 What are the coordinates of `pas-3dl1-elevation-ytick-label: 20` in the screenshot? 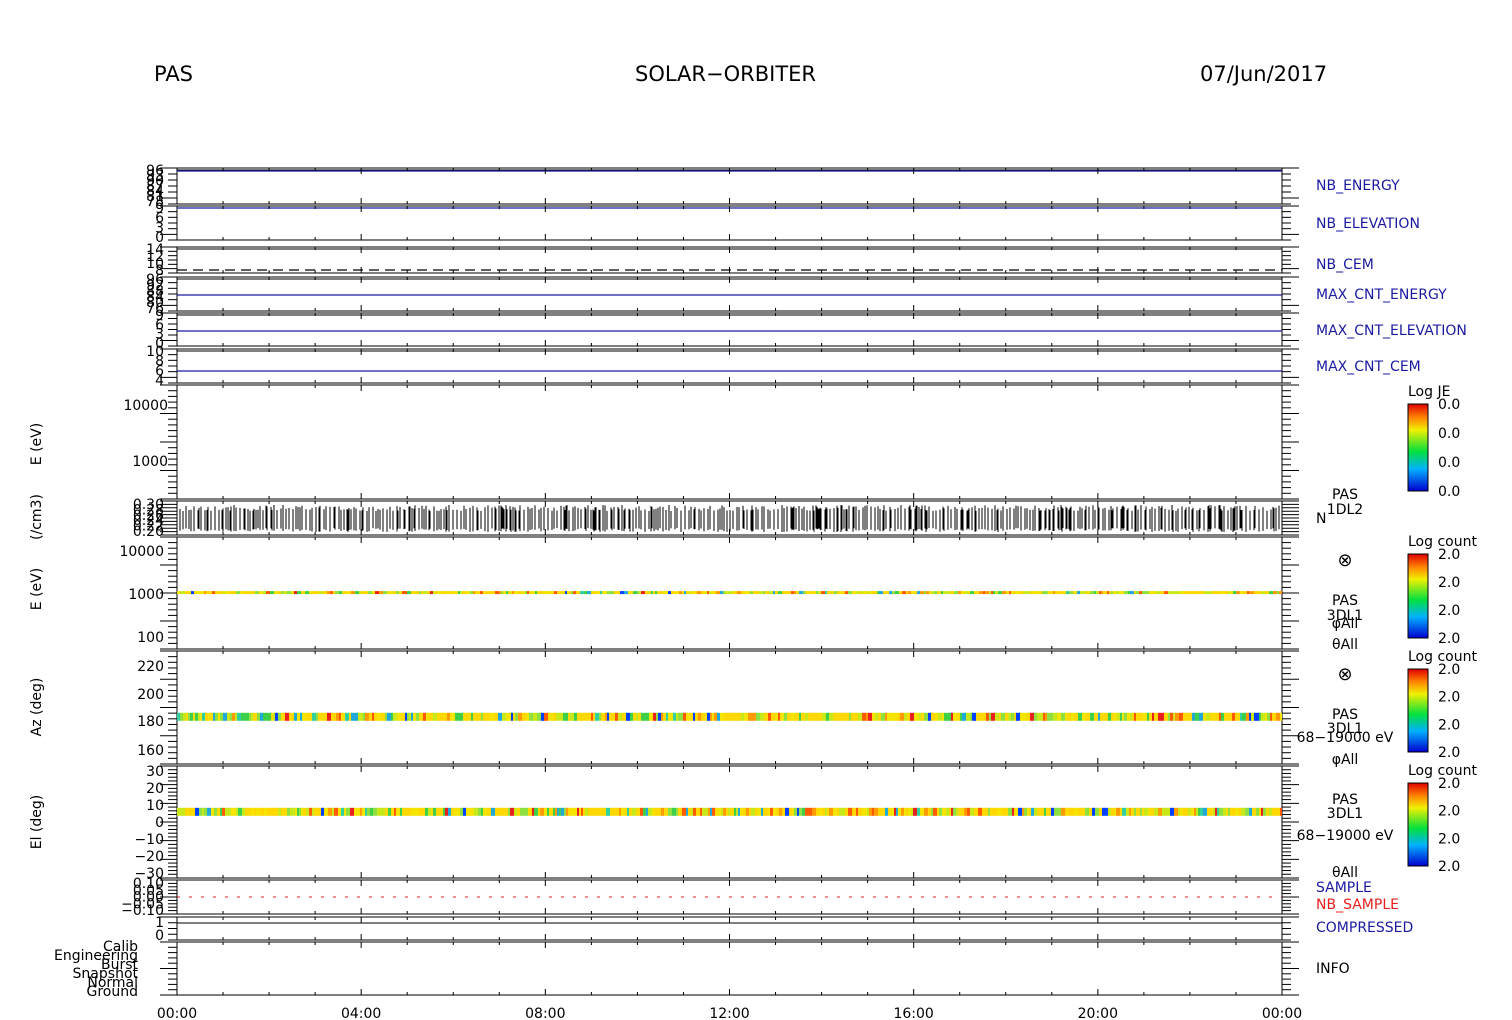 It's located at (155, 789).